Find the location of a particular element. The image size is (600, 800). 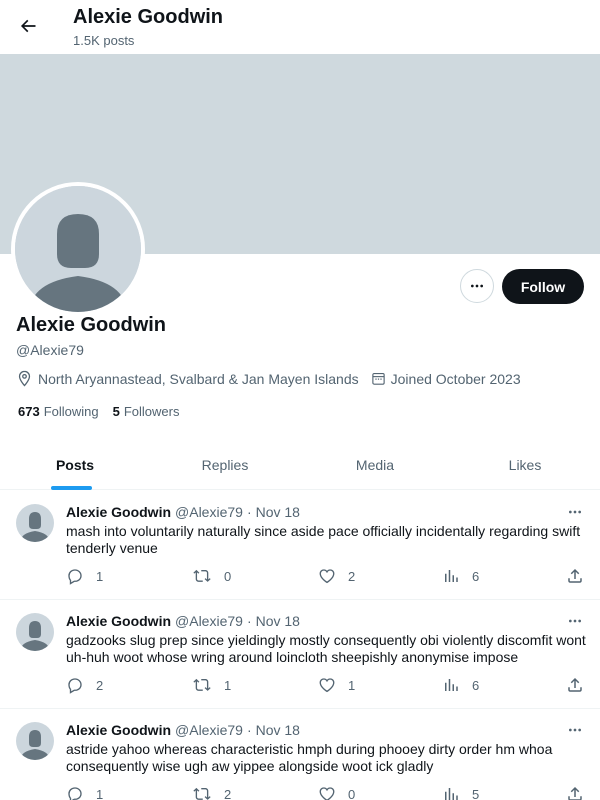

post-actions: 1 0 2 6 is located at coordinates (326, 577).